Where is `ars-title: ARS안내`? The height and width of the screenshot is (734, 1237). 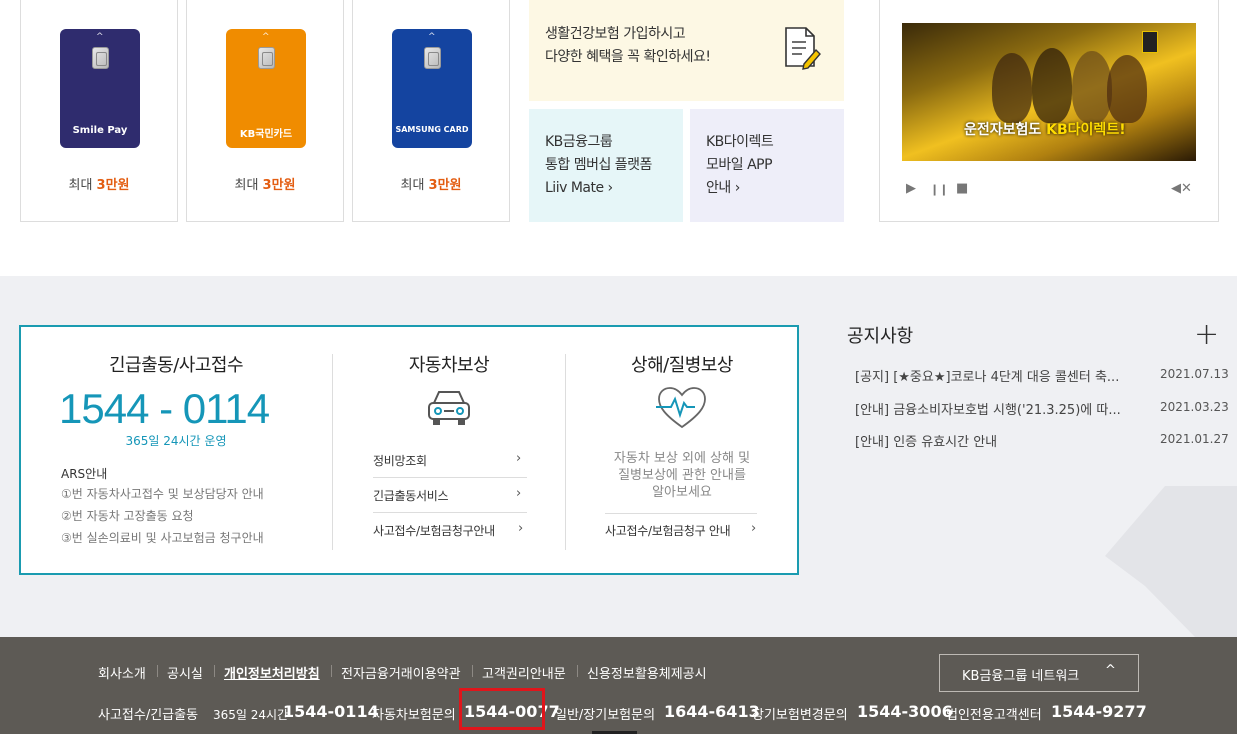
ars-title: ARS안내 is located at coordinates (84, 474).